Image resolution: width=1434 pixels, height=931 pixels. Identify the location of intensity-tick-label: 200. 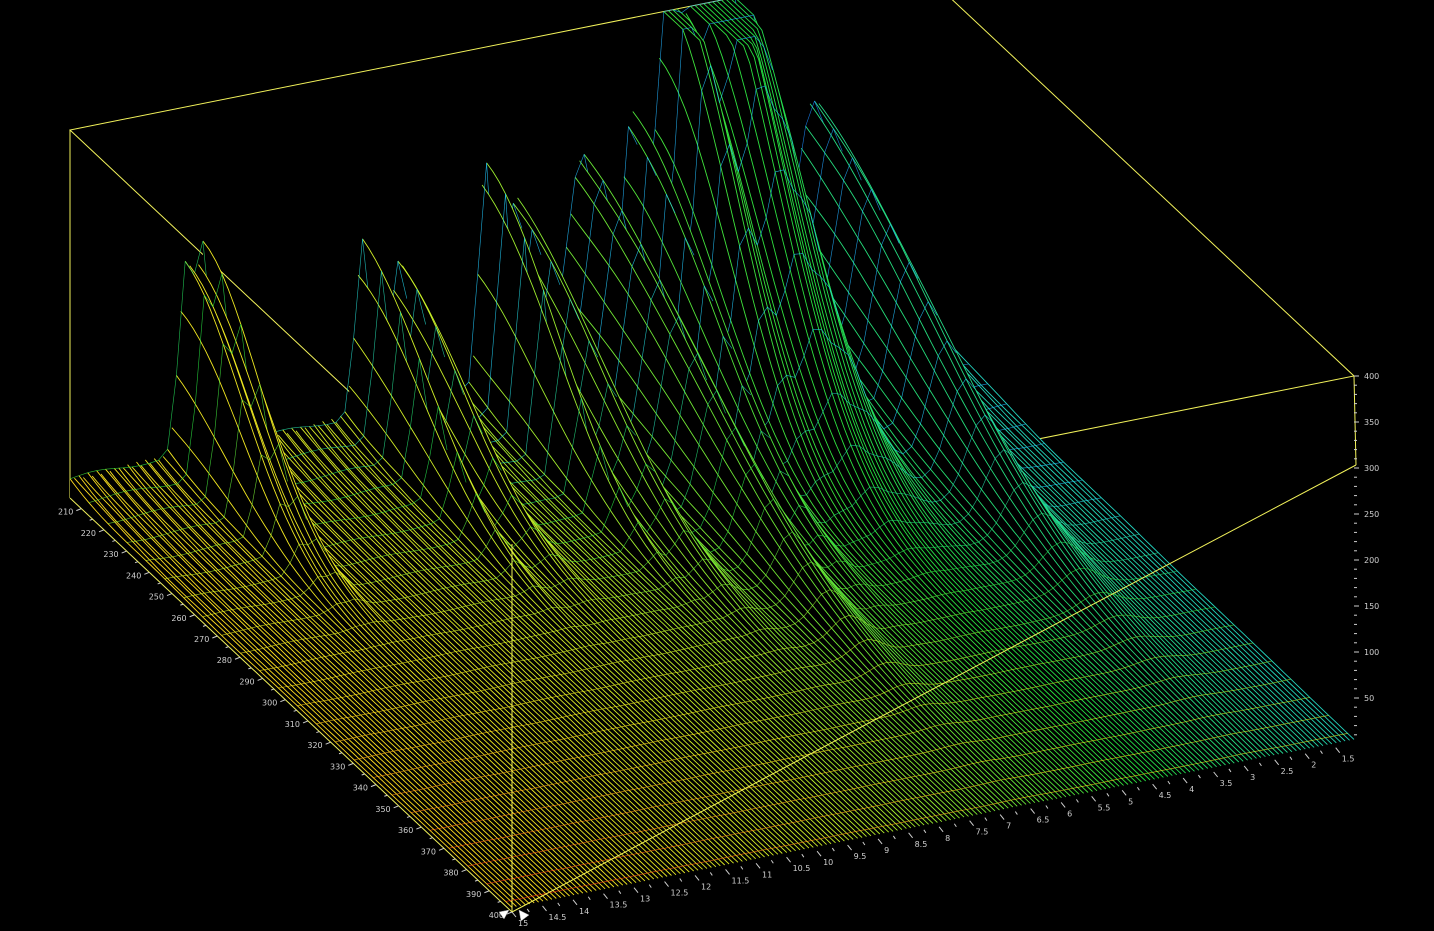
(1371, 560).